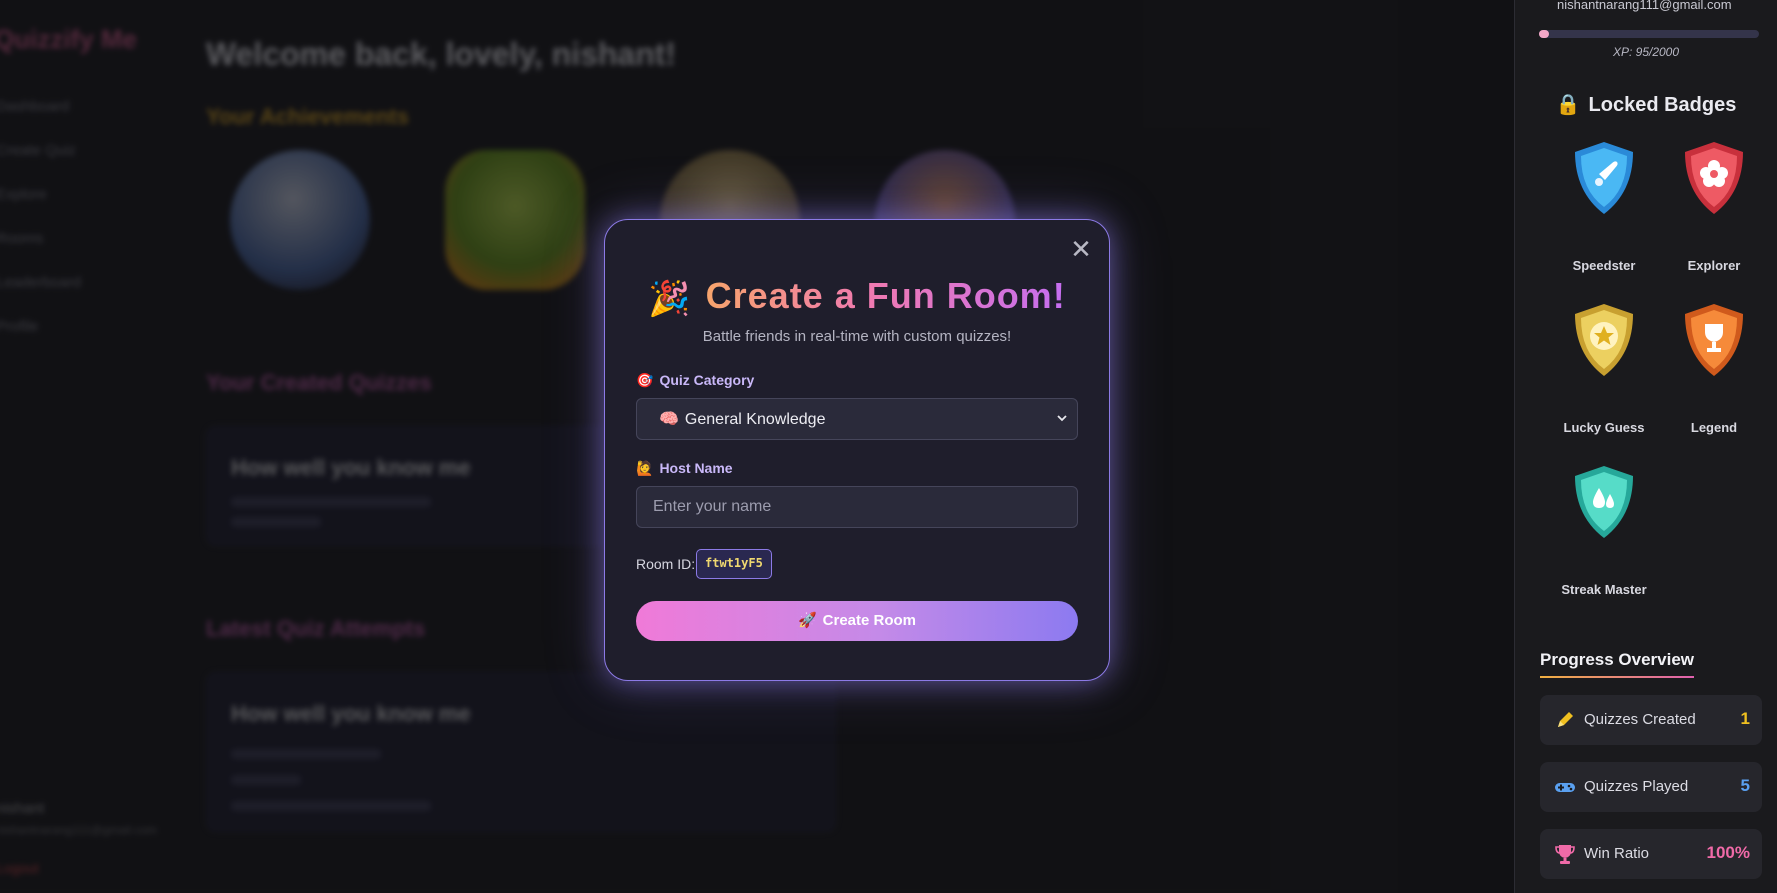 The height and width of the screenshot is (893, 1777). What do you see at coordinates (1636, 786) in the screenshot?
I see `stat-label: Quizzes Played` at bounding box center [1636, 786].